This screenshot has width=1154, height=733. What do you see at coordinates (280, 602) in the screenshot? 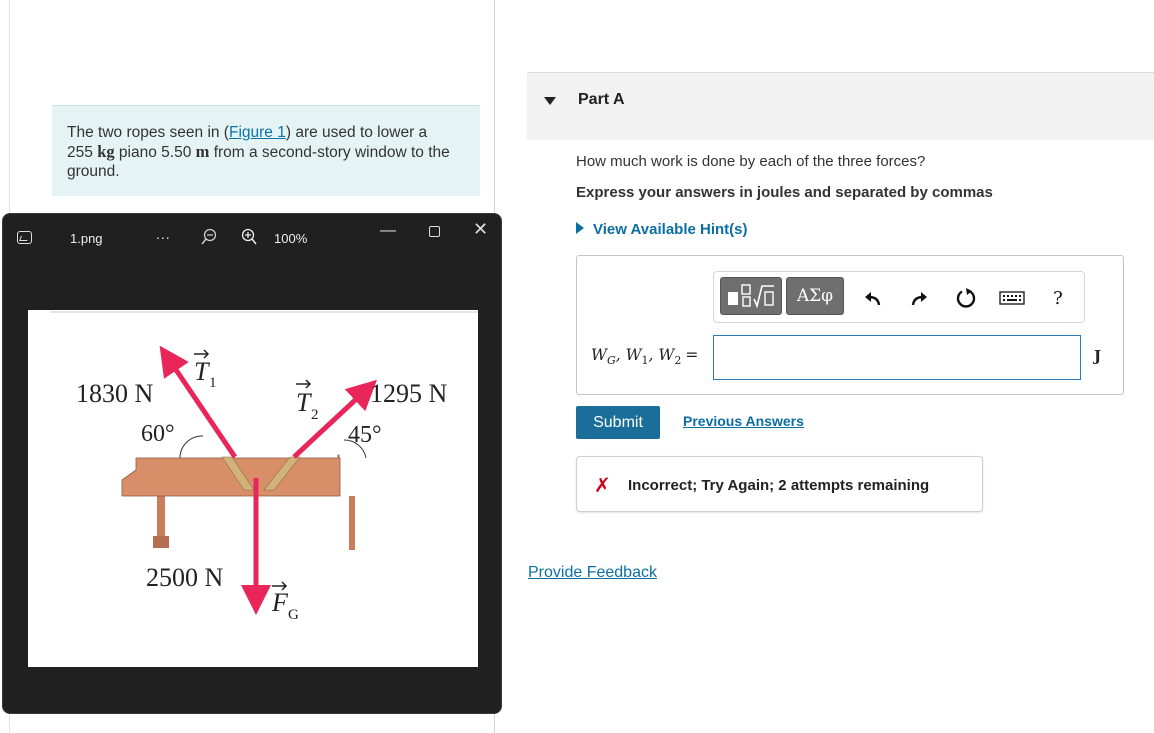
I see `fg-vector-label: F` at bounding box center [280, 602].